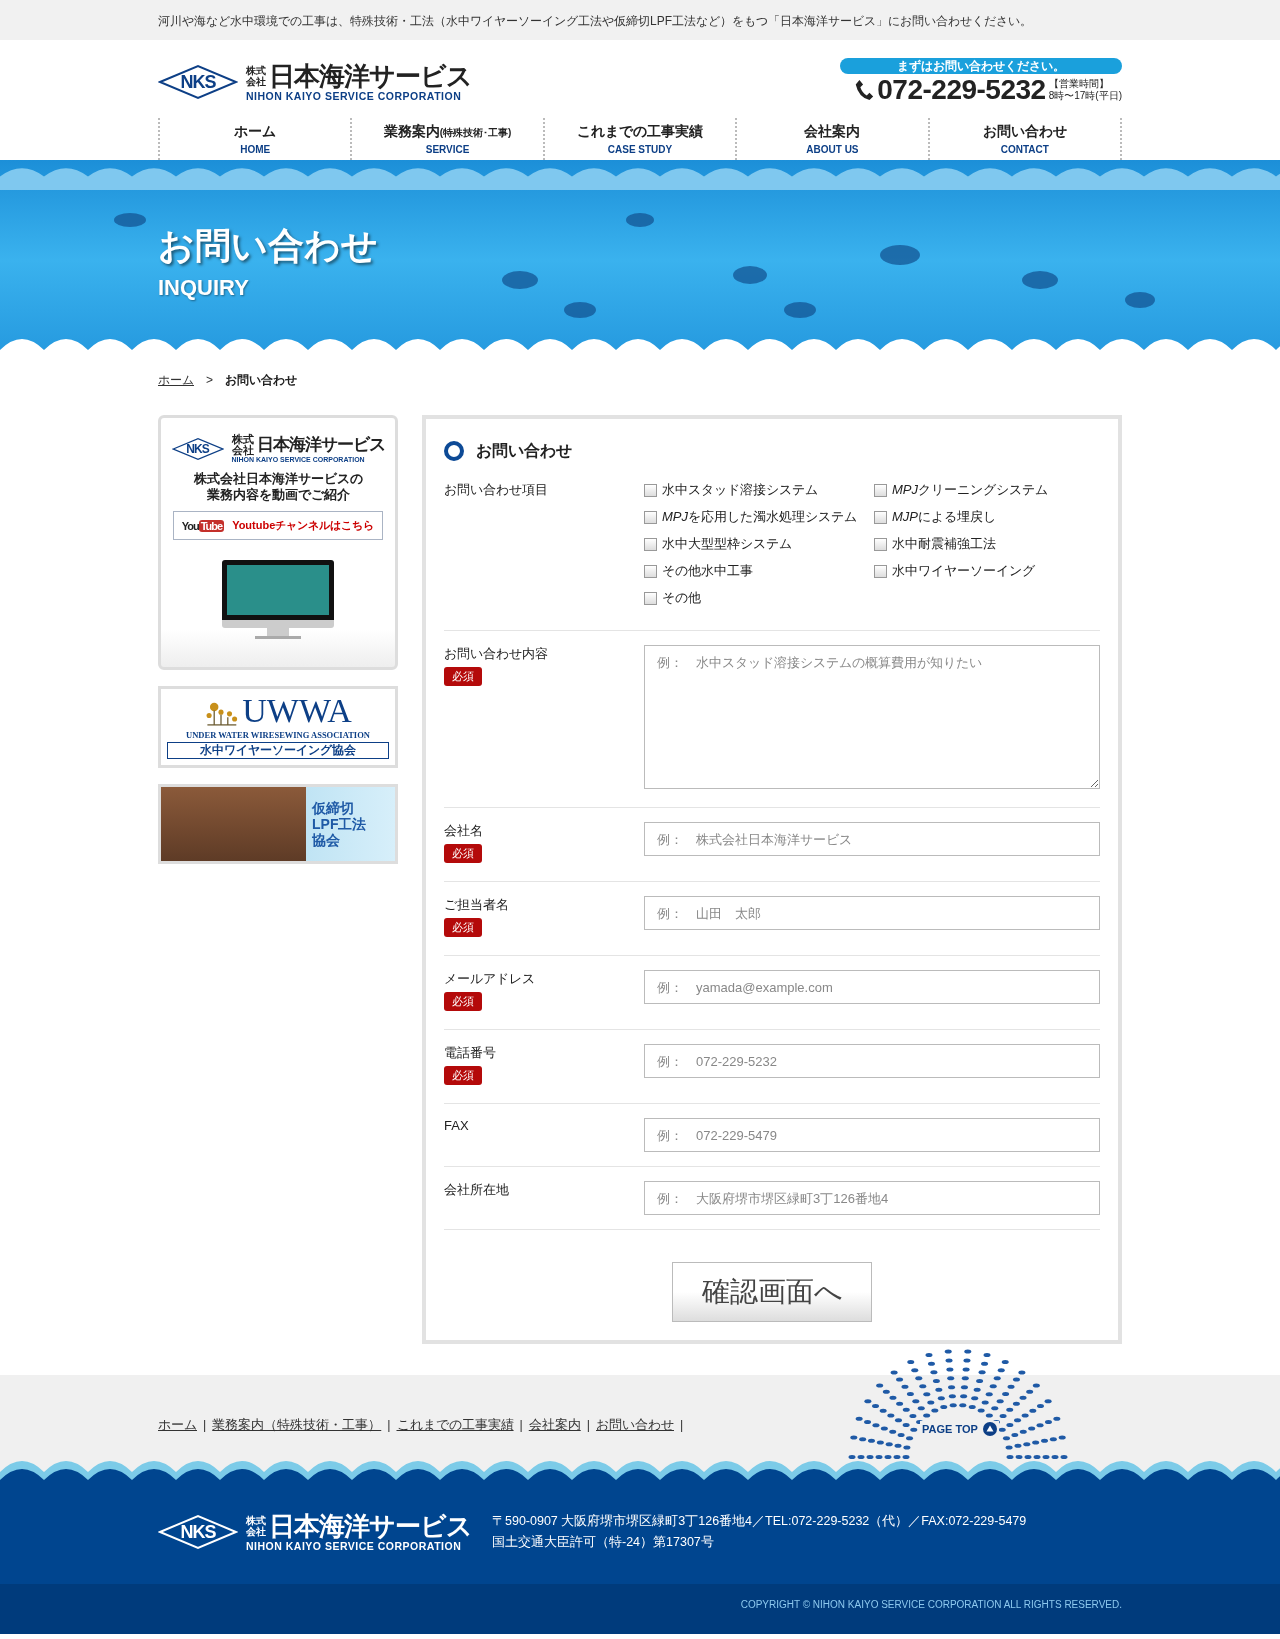 This screenshot has height=1639, width=1280. What do you see at coordinates (176, 380) in the screenshot?
I see `breadcrumb-link: ホーム` at bounding box center [176, 380].